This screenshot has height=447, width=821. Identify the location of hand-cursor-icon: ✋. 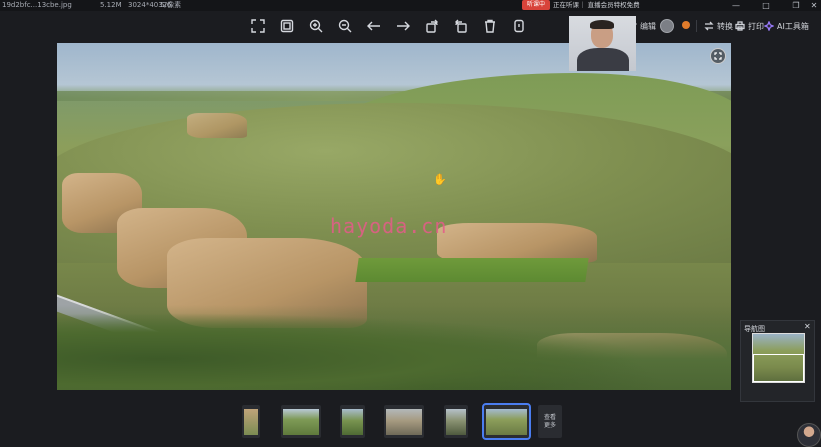
(440, 179).